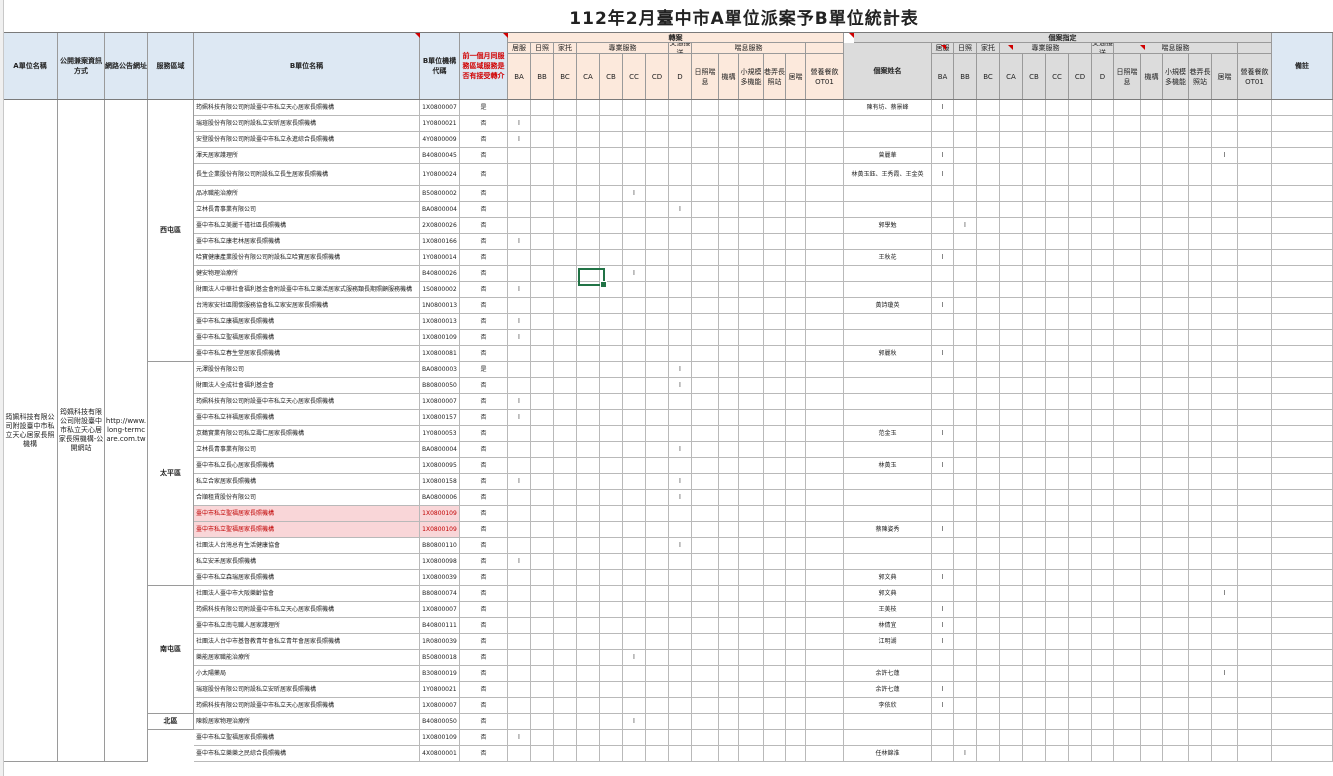 The image size is (1333, 776). Describe the element at coordinates (484, 274) in the screenshot. I see `accept-flag: 否` at that location.